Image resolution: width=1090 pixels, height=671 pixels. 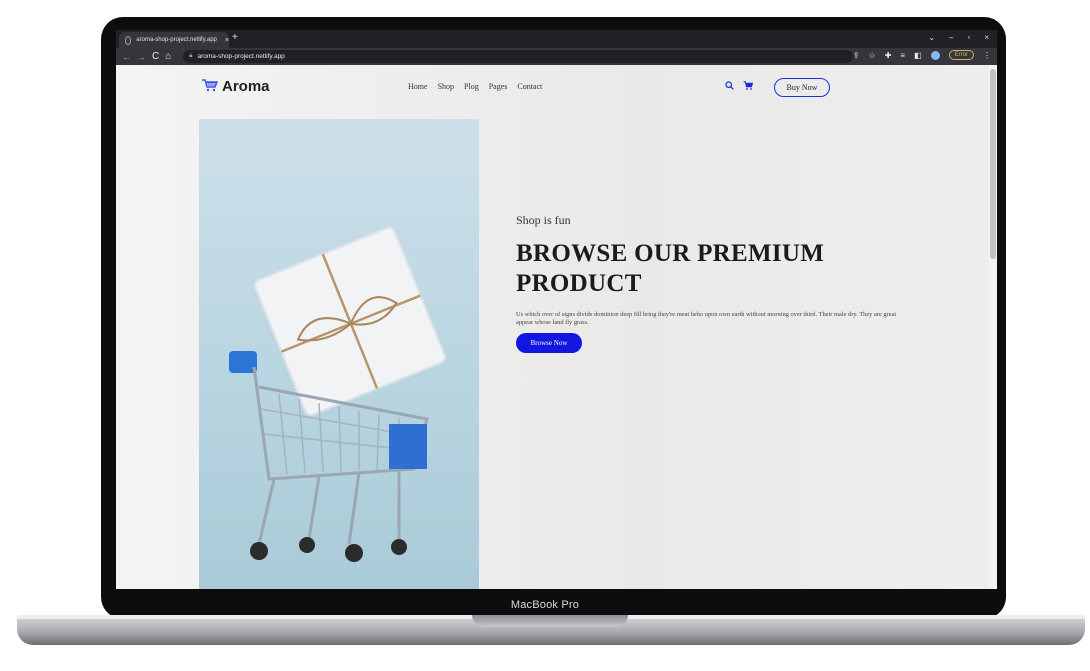 I want to click on address-bar: 🔒︎ aroma-shop-project.netlify.app, so click(x=518, y=56).